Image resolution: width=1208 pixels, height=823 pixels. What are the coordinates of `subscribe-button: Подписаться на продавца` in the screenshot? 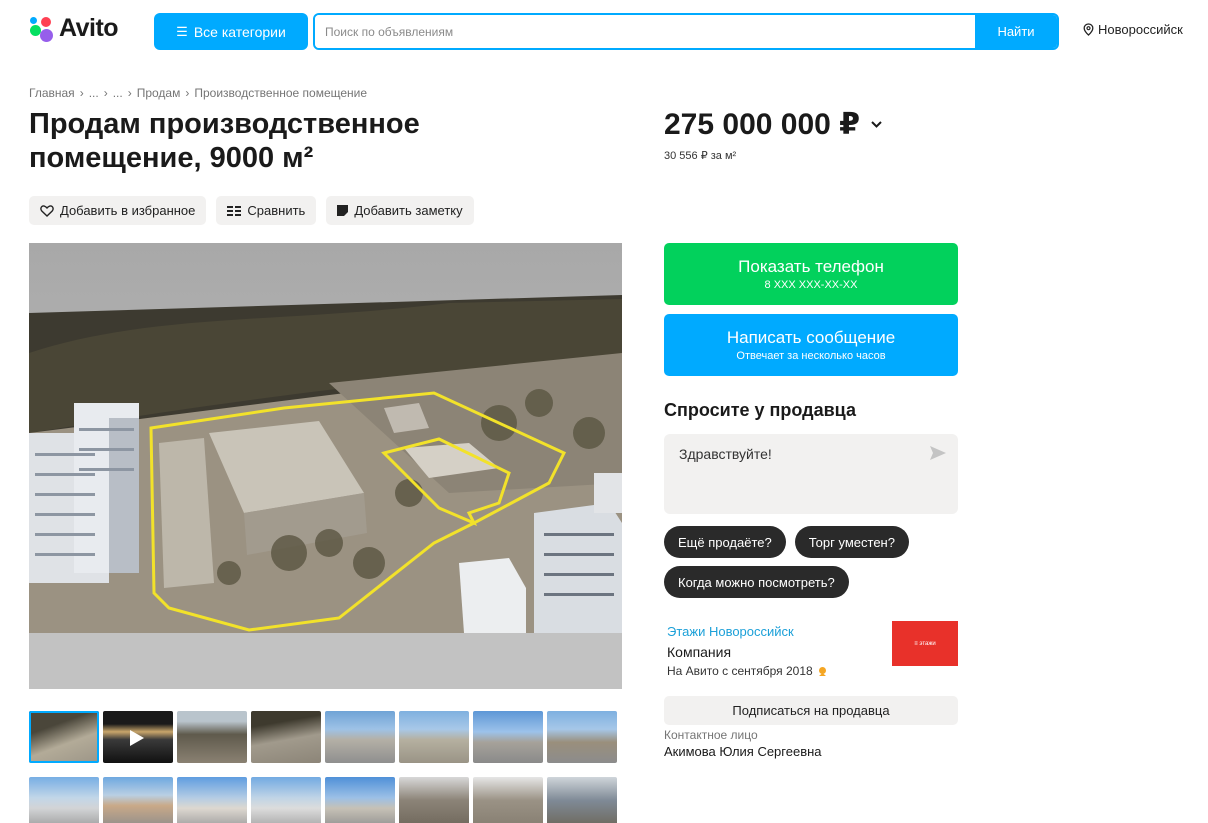 It's located at (811, 710).